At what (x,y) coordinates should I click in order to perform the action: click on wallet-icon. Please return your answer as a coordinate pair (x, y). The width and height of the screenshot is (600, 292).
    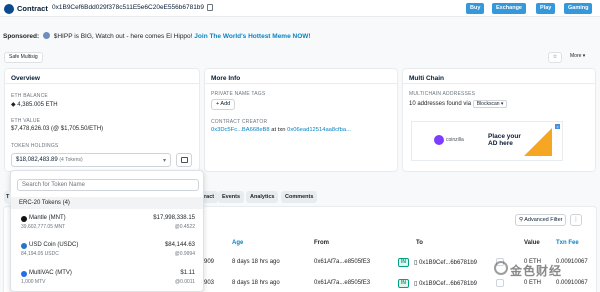
    Looking at the image, I should click on (184, 160).